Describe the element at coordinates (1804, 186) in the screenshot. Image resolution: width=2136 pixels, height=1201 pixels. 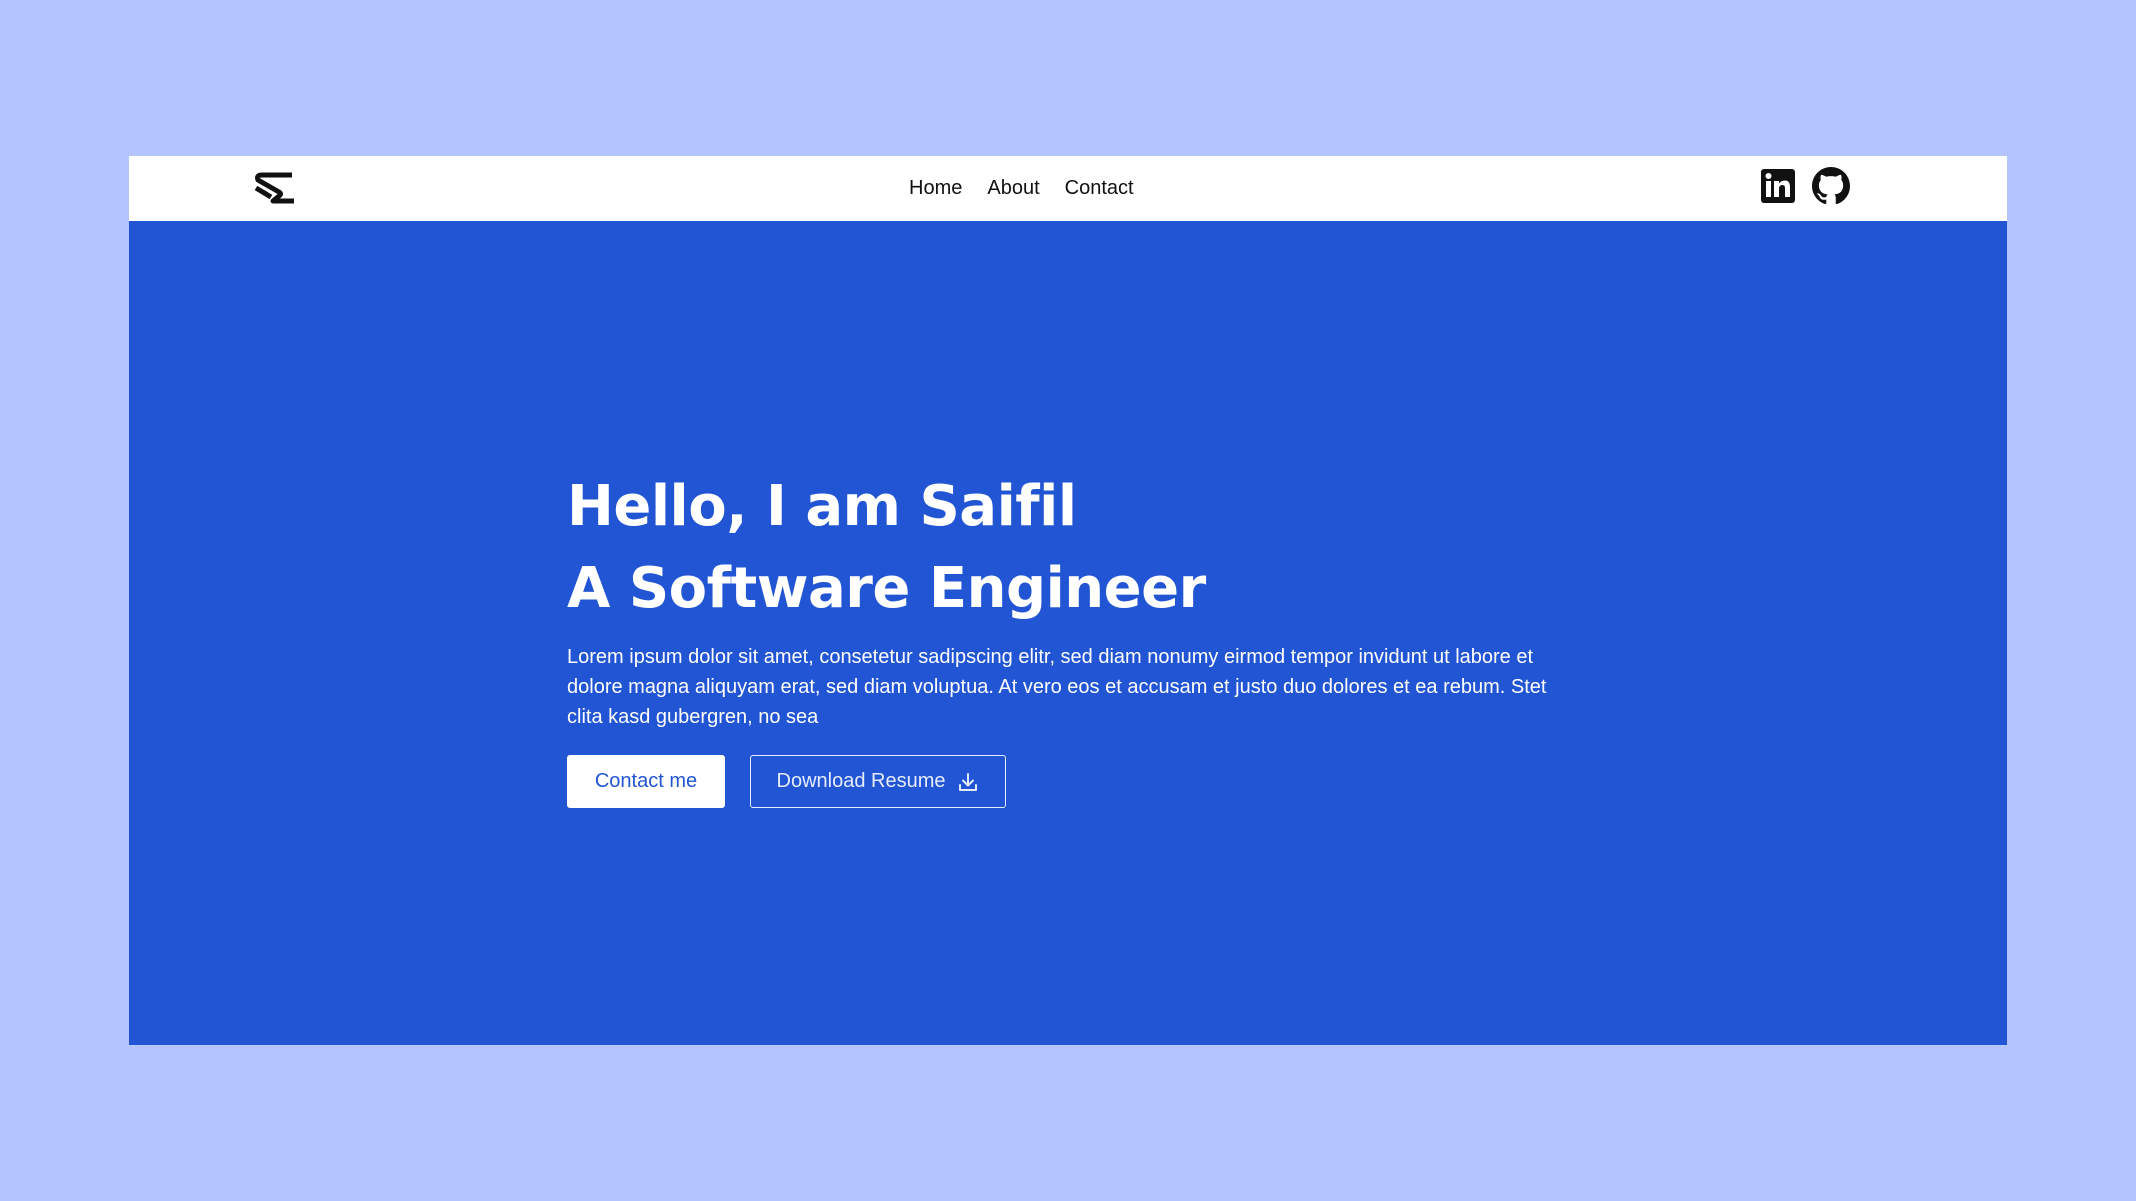
I see `social-links` at that location.